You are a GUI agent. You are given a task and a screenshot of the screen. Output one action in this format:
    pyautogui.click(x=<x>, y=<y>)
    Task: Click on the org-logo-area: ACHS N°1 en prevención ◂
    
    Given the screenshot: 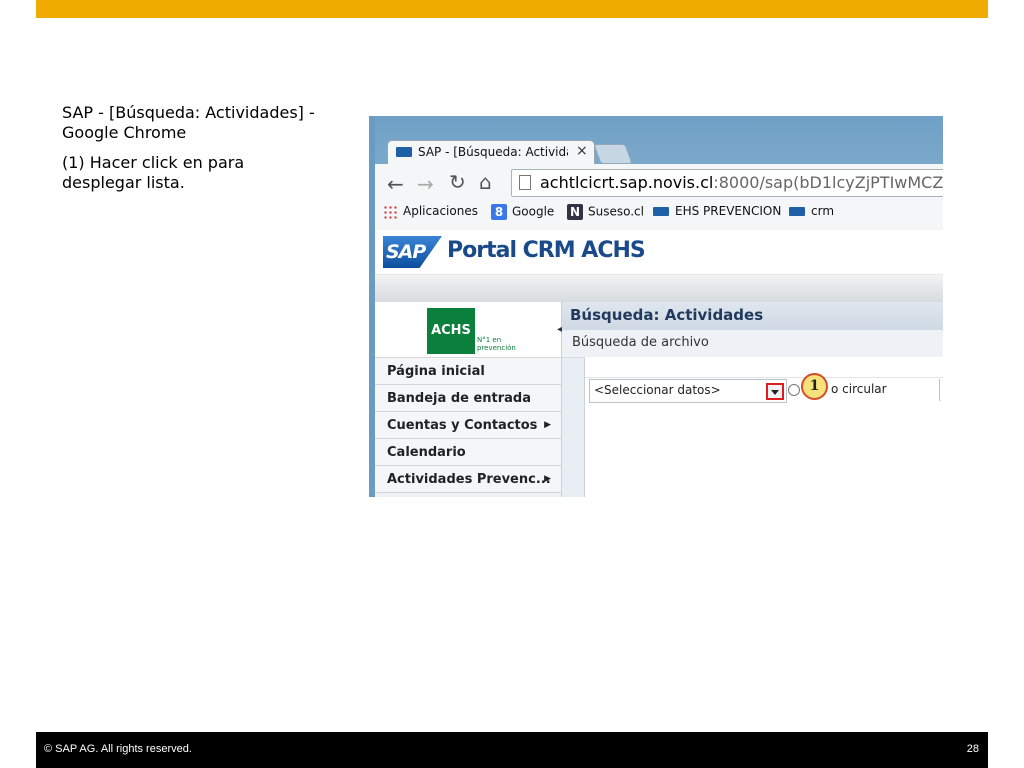 What is the action you would take?
    pyautogui.click(x=468, y=330)
    